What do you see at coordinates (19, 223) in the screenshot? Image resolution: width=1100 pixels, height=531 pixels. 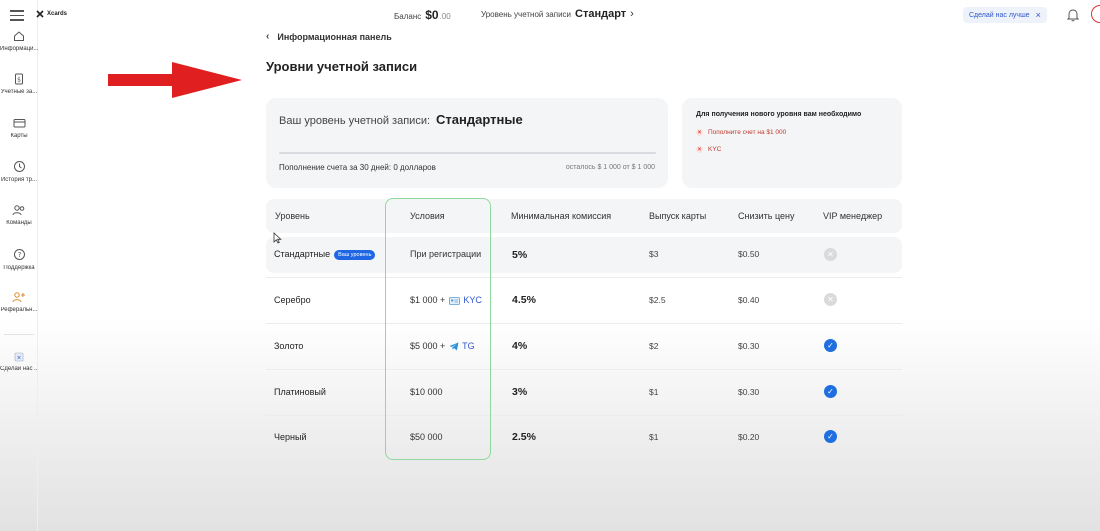 I see `sidebar-item-label: Команды` at bounding box center [19, 223].